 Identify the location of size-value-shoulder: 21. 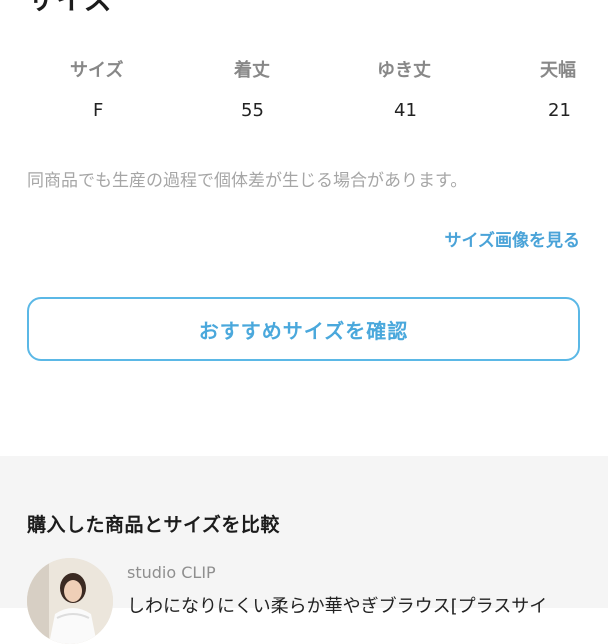
(559, 110).